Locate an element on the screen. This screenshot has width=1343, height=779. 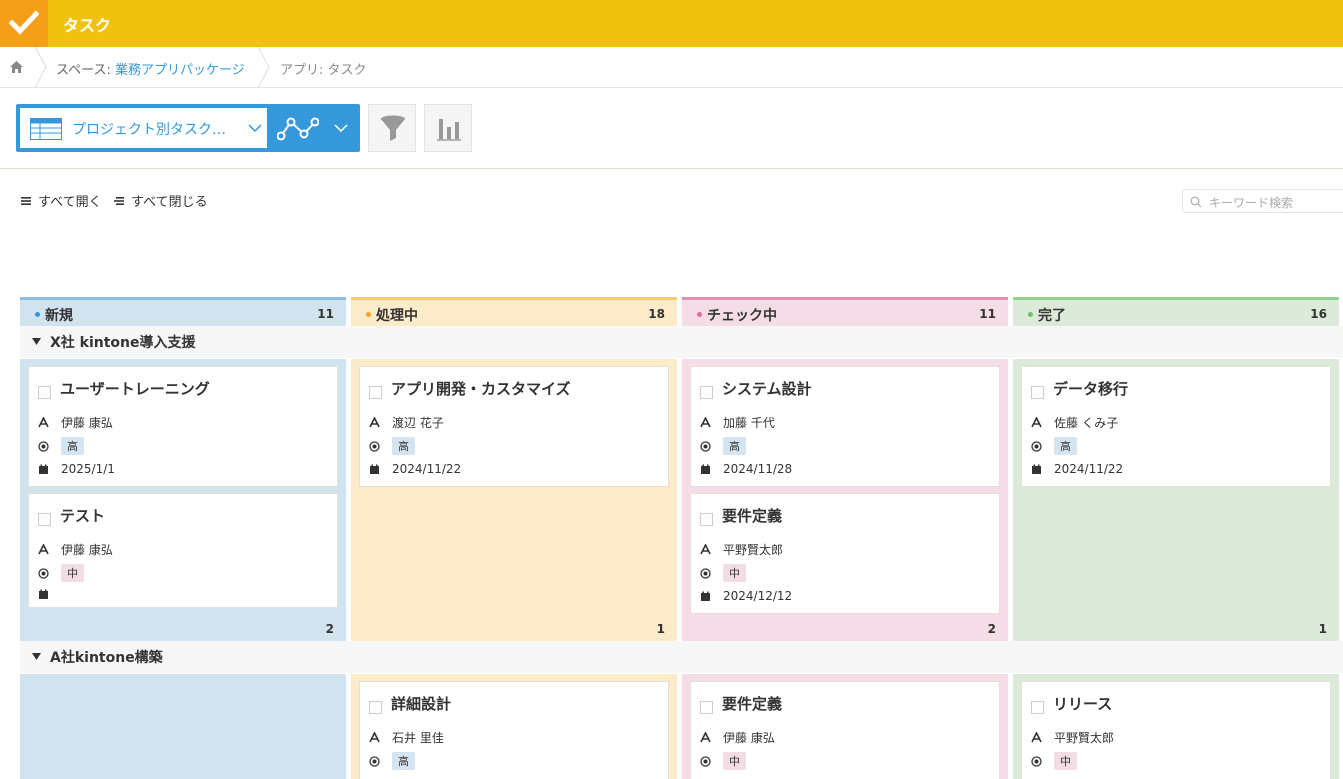
swimlane-header: A社kintone構築 is located at coordinates (681, 657).